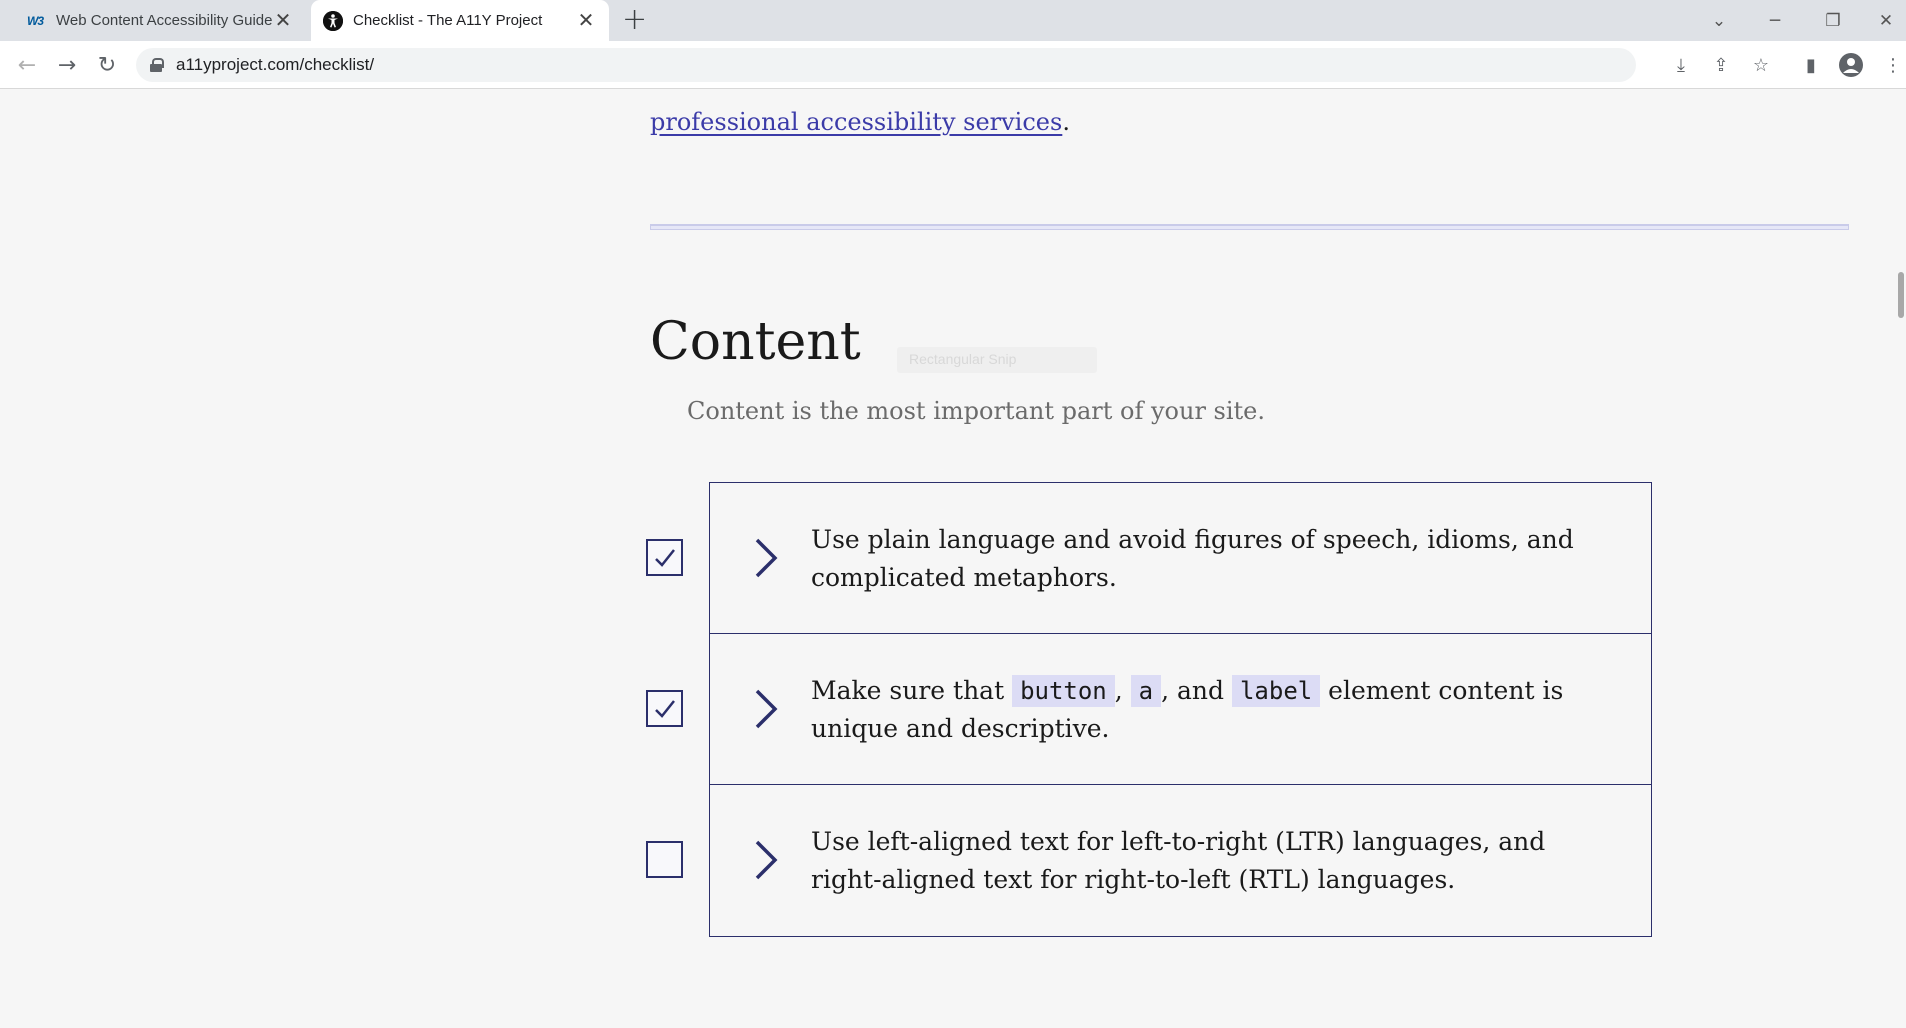 The image size is (1906, 1028). I want to click on install-icon: ⤓, so click(1681, 65).